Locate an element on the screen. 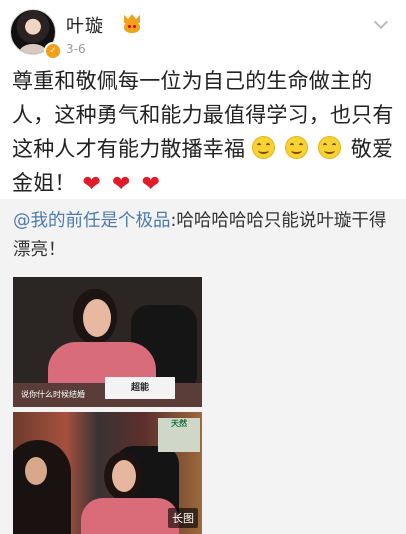  user-mention-link: @我的前任是个极品 is located at coordinates (92, 221).